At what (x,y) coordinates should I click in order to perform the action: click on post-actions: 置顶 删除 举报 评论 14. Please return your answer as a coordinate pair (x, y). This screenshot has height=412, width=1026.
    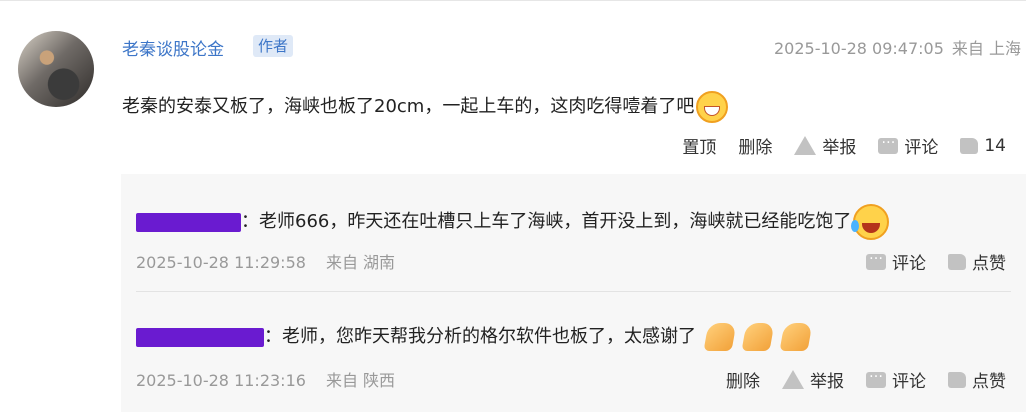
    Looking at the image, I should click on (844, 145).